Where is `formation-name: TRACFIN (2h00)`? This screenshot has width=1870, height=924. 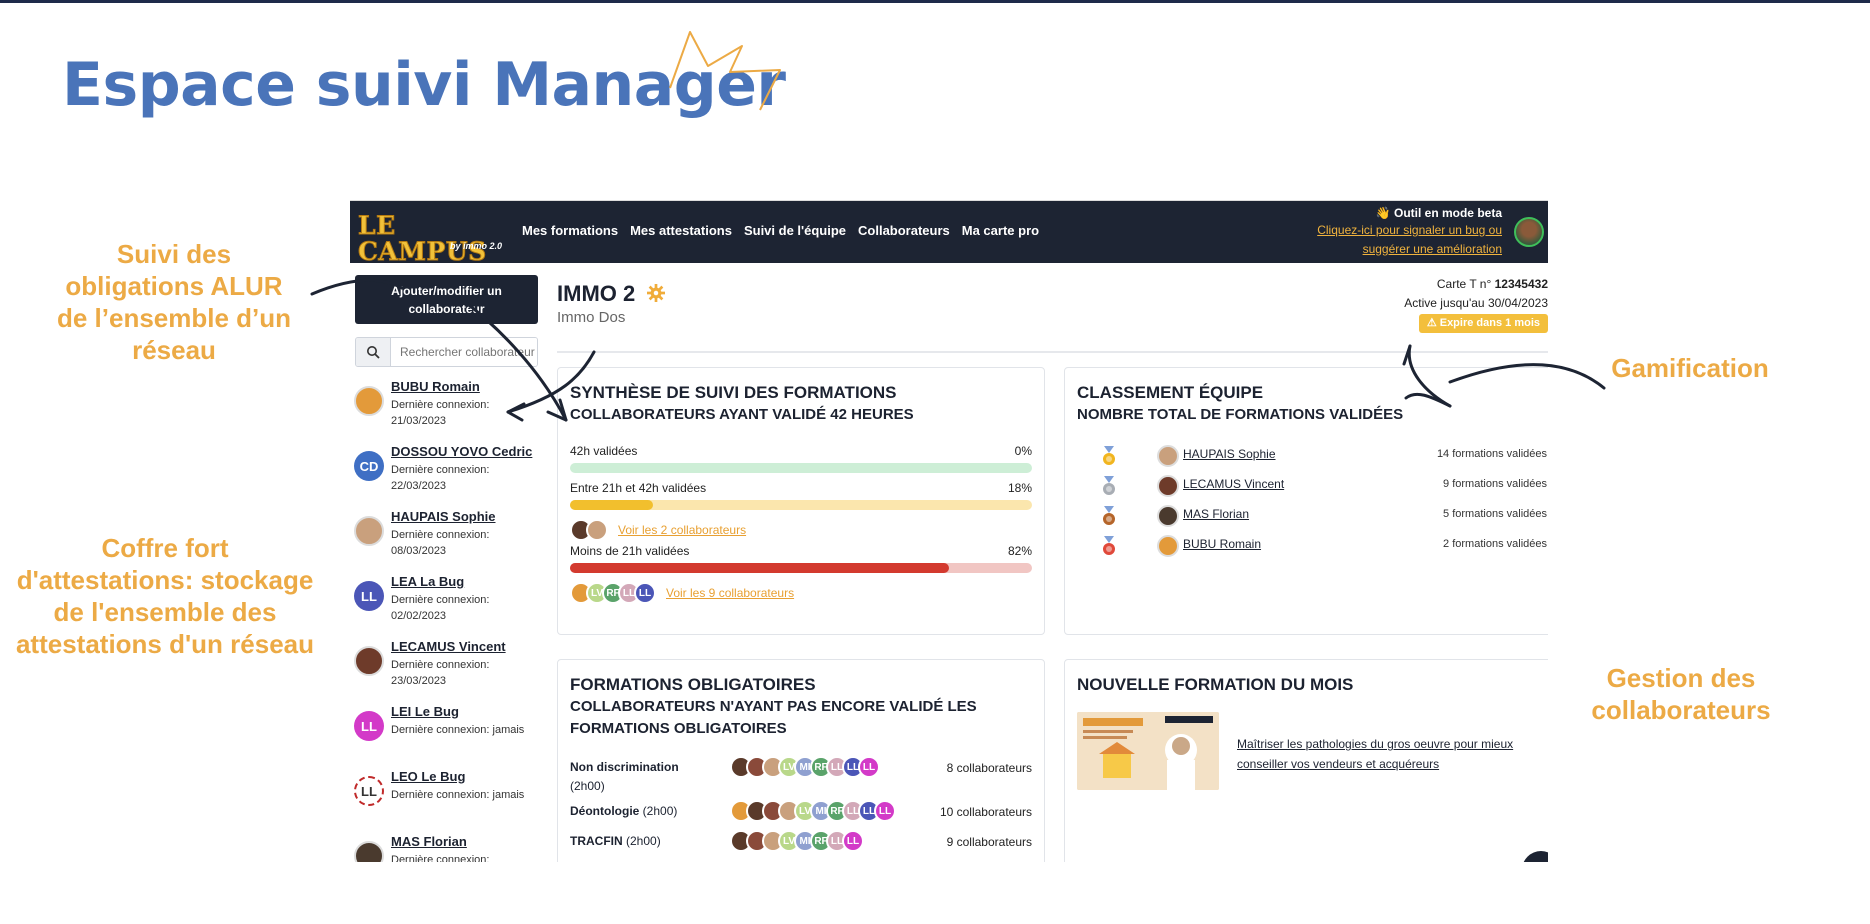
formation-name: TRACFIN (2h00) is located at coordinates (645, 841).